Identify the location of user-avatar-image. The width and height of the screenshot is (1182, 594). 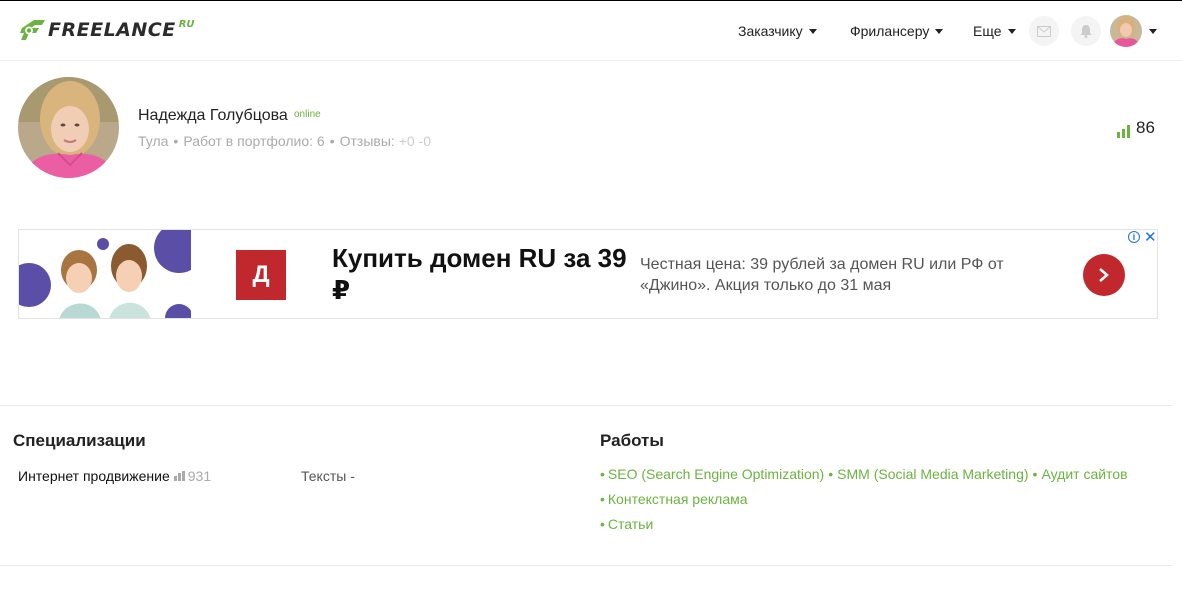
(1126, 31).